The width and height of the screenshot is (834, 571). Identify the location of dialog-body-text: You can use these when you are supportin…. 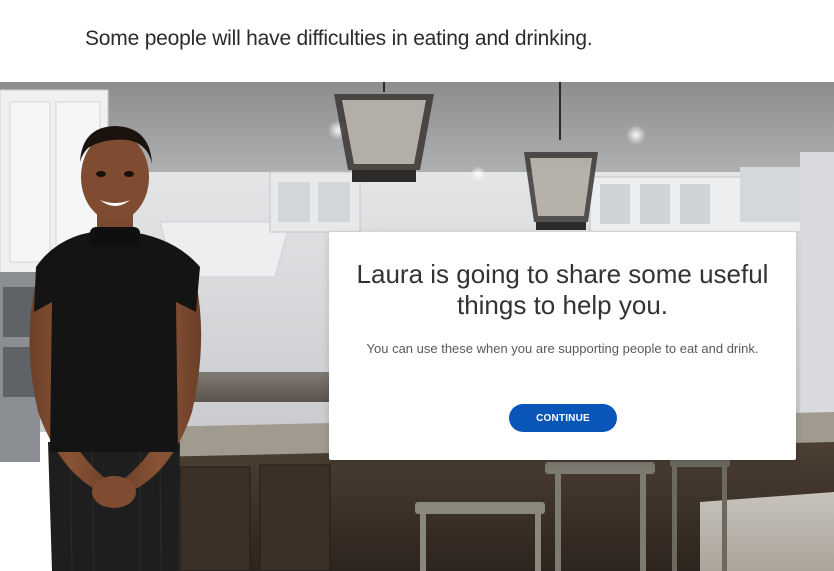
(562, 348).